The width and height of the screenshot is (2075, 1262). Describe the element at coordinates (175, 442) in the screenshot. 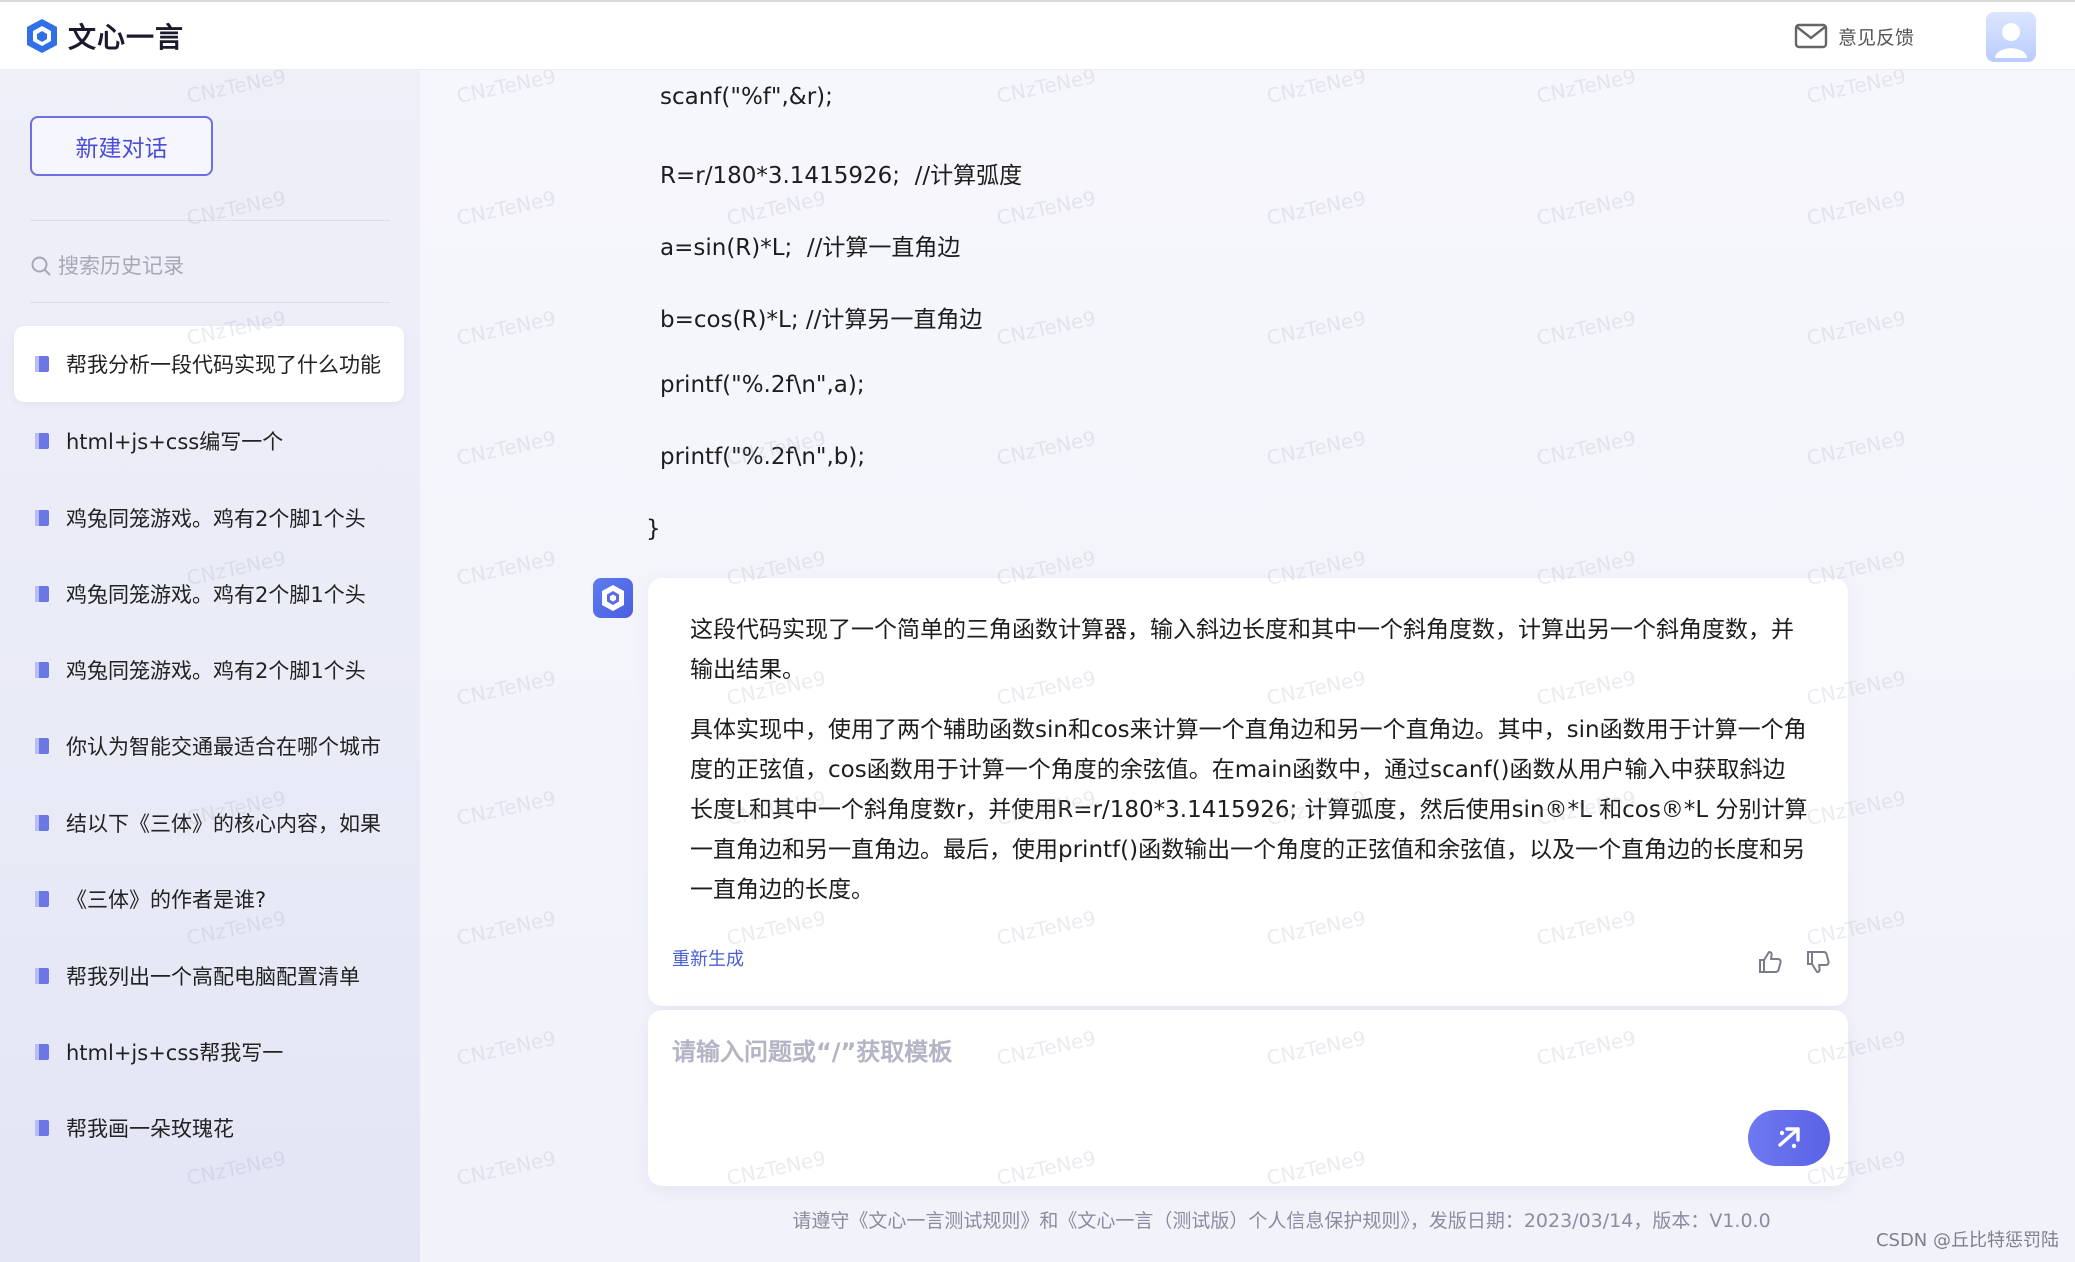

I see `history-item-label: html+js+css编写一个` at that location.